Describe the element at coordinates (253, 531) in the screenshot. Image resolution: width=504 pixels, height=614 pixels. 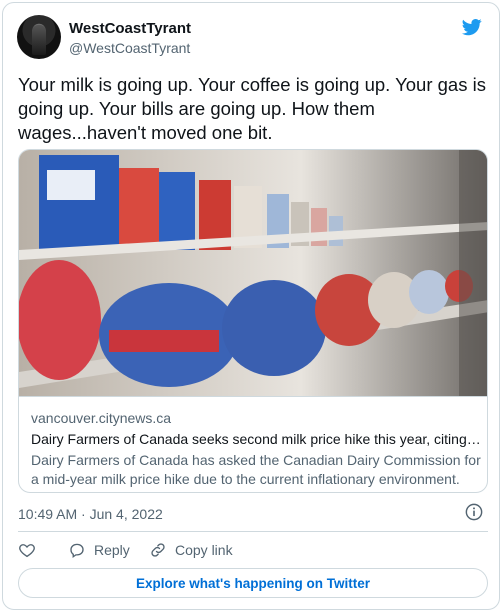
I see `divider` at that location.